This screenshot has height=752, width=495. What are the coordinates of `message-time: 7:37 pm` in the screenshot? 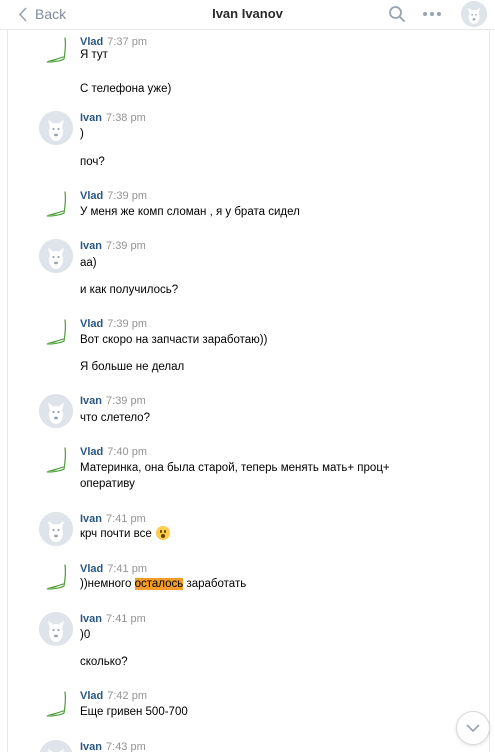 It's located at (127, 42).